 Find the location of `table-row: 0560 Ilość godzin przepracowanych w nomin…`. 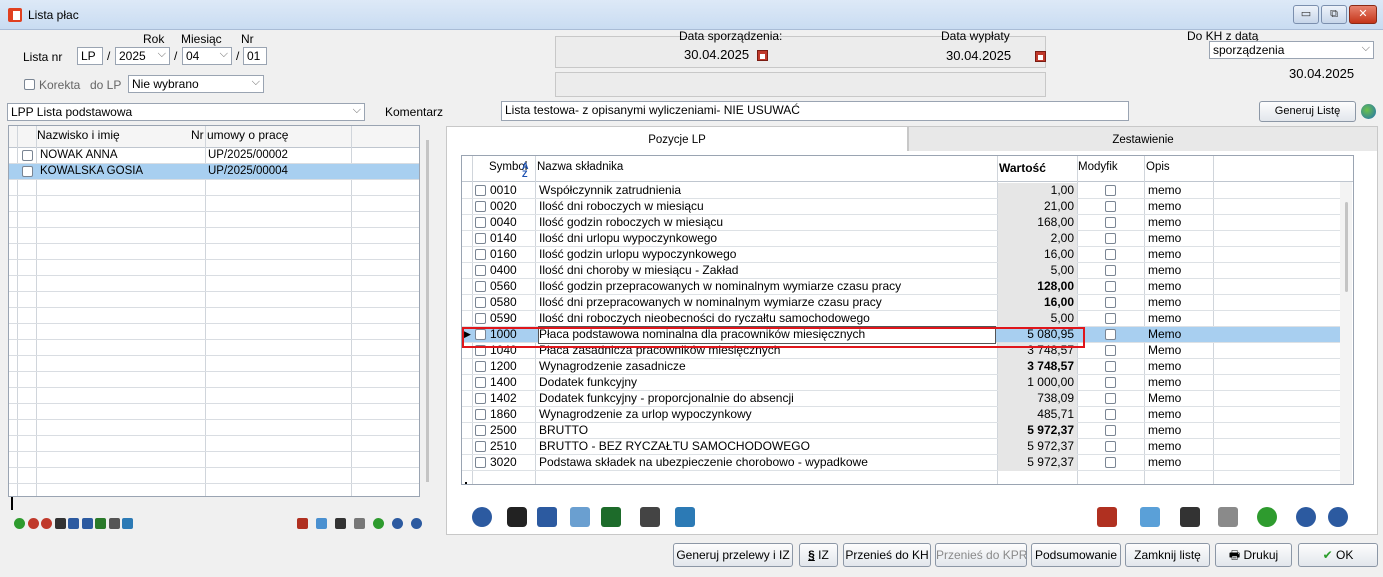

table-row: 0560 Ilość godzin przepracowanych w nomin… is located at coordinates (902, 287).